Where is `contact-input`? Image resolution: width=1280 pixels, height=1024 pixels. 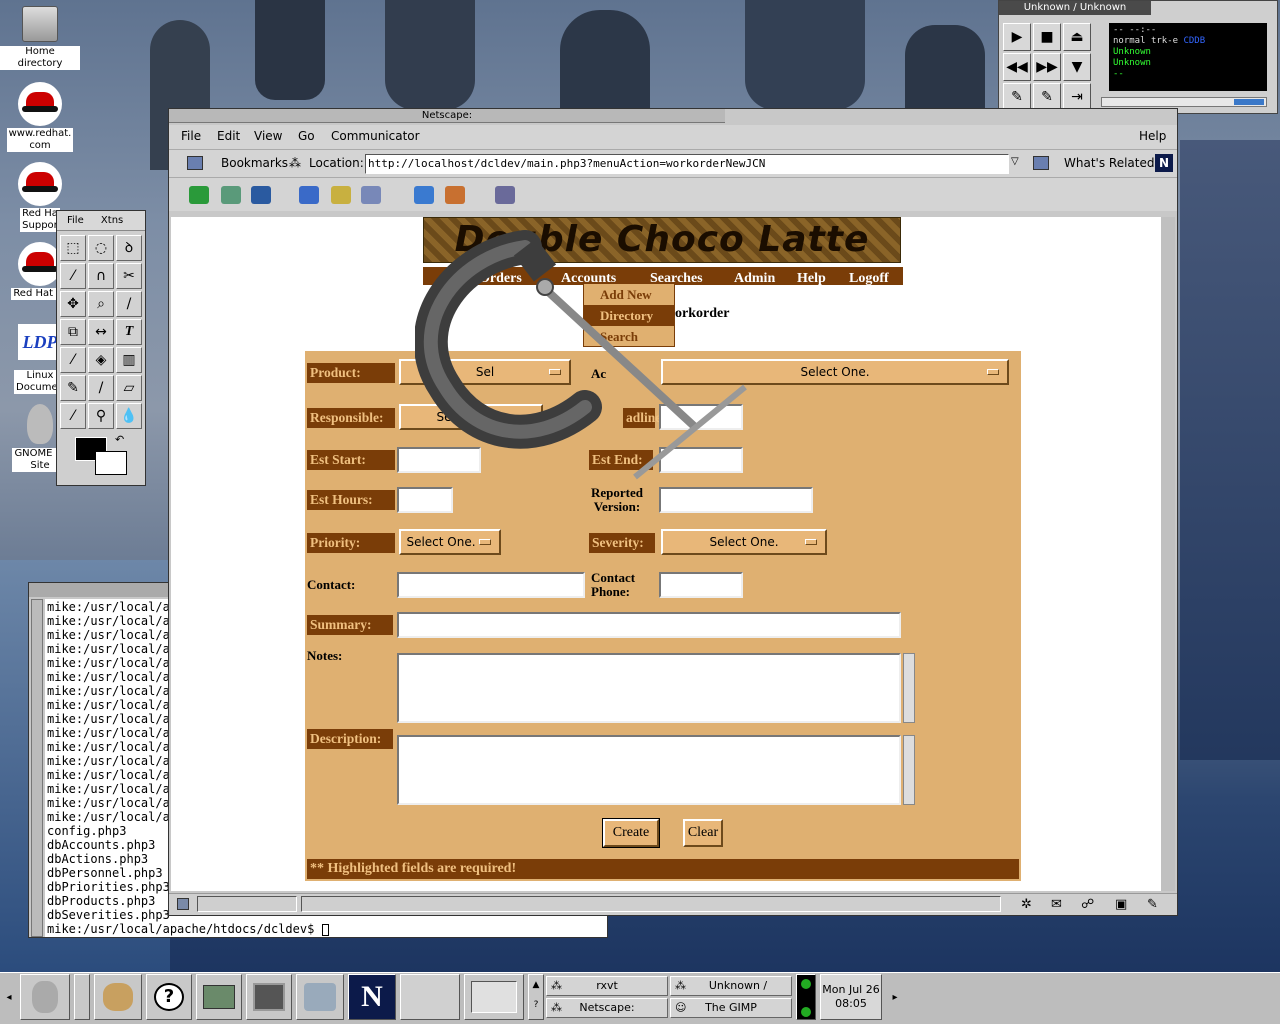
contact-input is located at coordinates (491, 585).